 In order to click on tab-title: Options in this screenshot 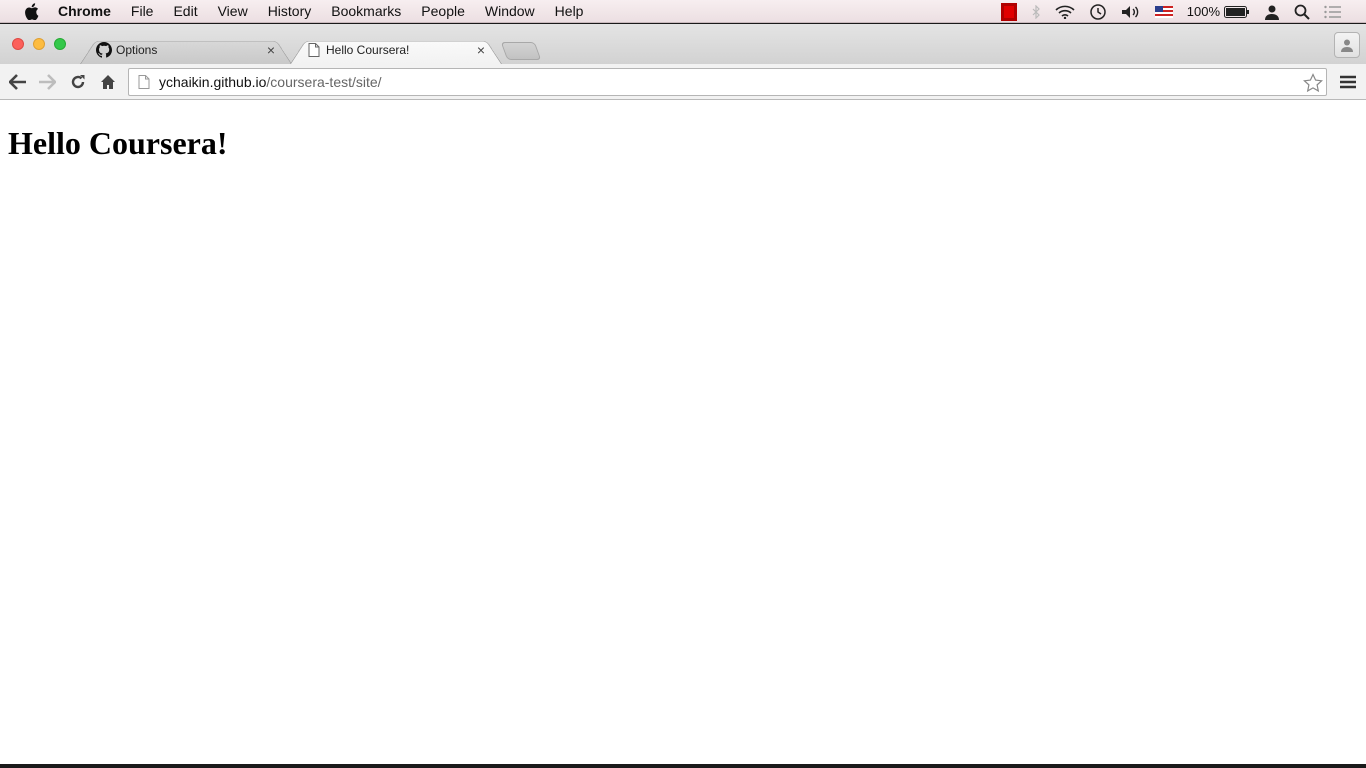, I will do `click(137, 50)`.